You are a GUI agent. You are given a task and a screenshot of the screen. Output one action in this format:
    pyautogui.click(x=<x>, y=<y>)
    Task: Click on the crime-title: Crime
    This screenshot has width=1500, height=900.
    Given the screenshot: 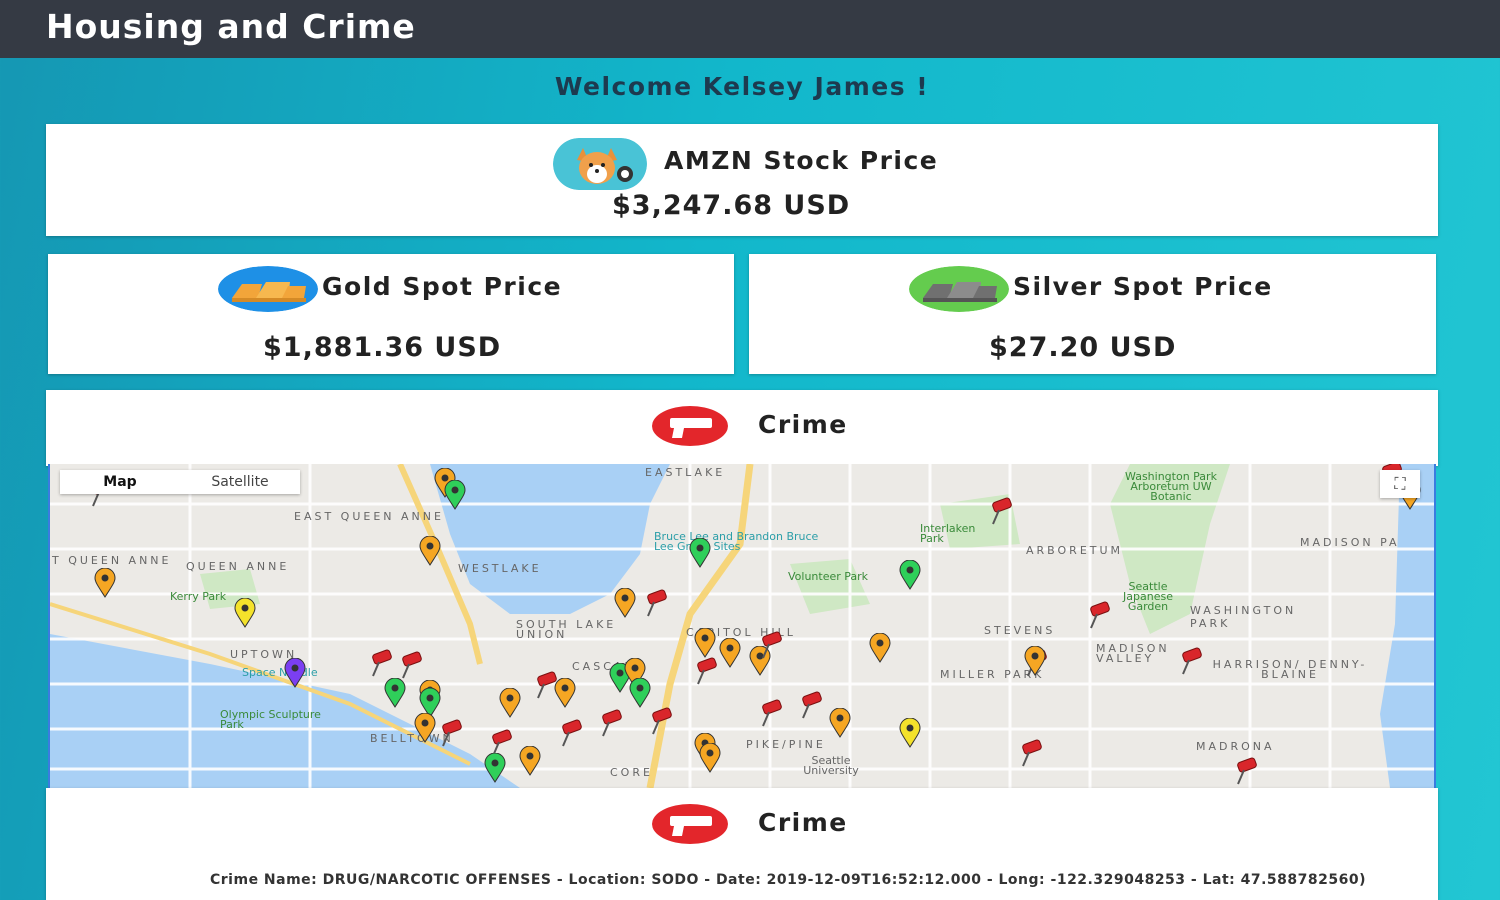 What is the action you would take?
    pyautogui.click(x=803, y=424)
    